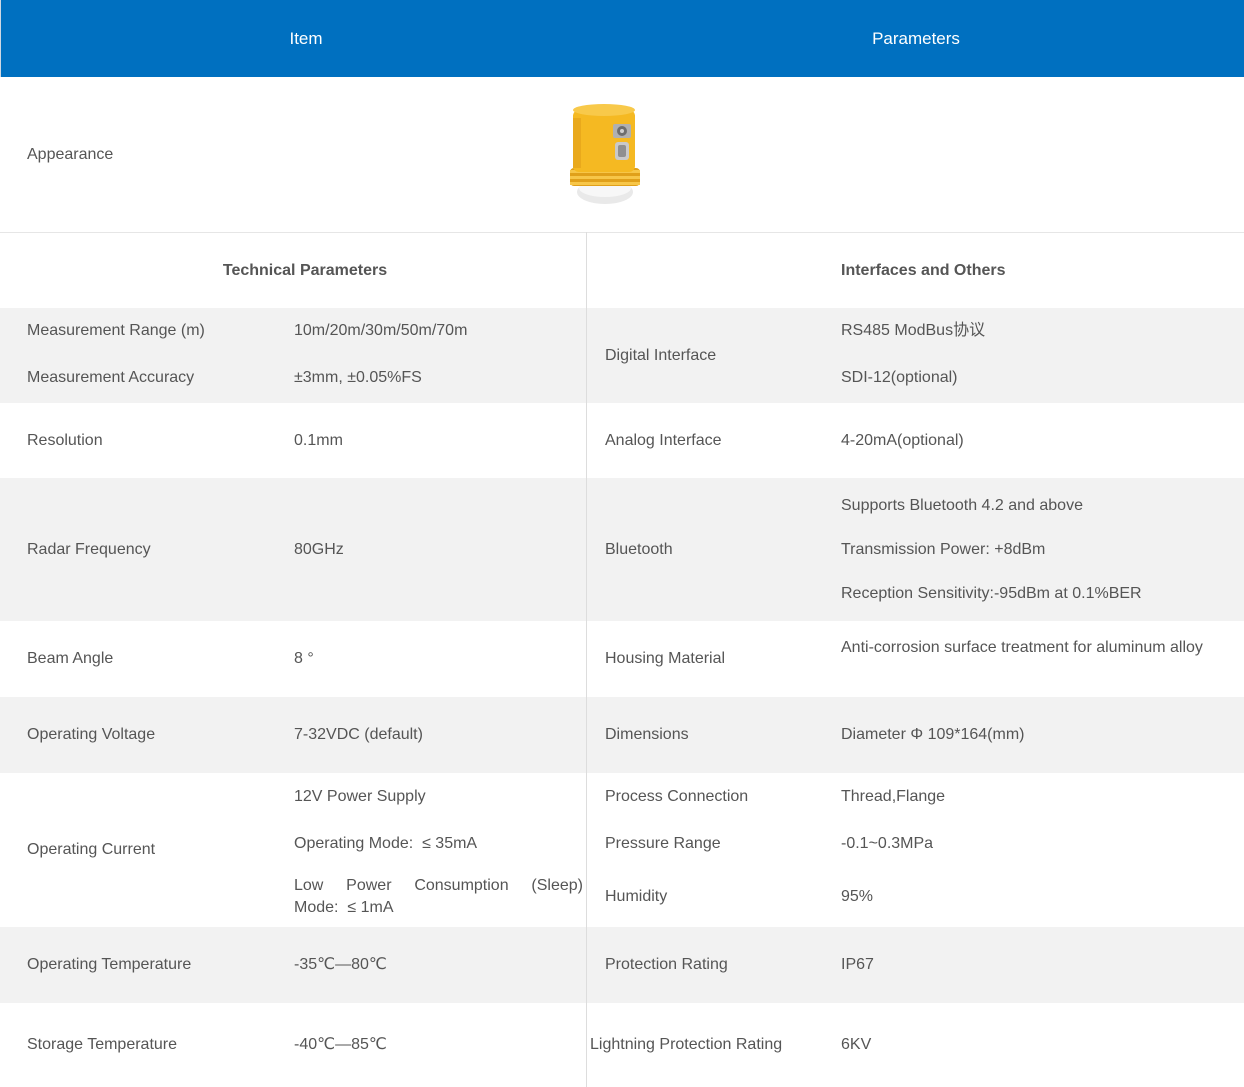 This screenshot has height=1087, width=1244. Describe the element at coordinates (857, 964) in the screenshot. I see `protection-rating-value: IP67` at that location.